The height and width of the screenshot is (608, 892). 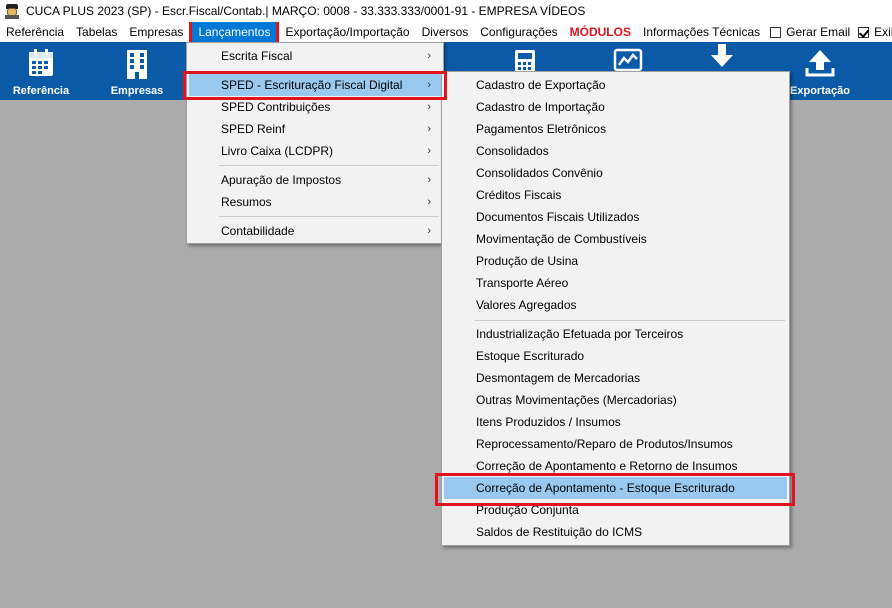 What do you see at coordinates (41, 91) in the screenshot?
I see `toolbar-referencia-label: Referência` at bounding box center [41, 91].